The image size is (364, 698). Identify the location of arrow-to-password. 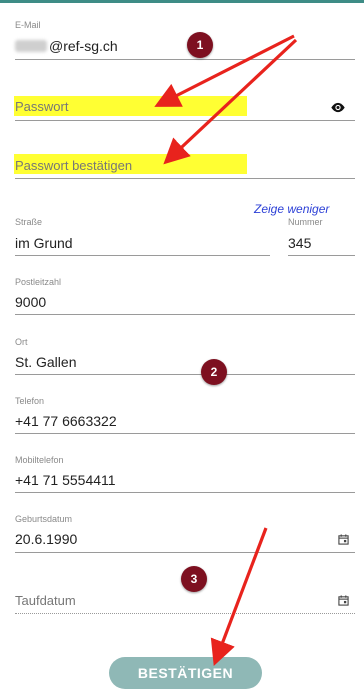
(224, 70).